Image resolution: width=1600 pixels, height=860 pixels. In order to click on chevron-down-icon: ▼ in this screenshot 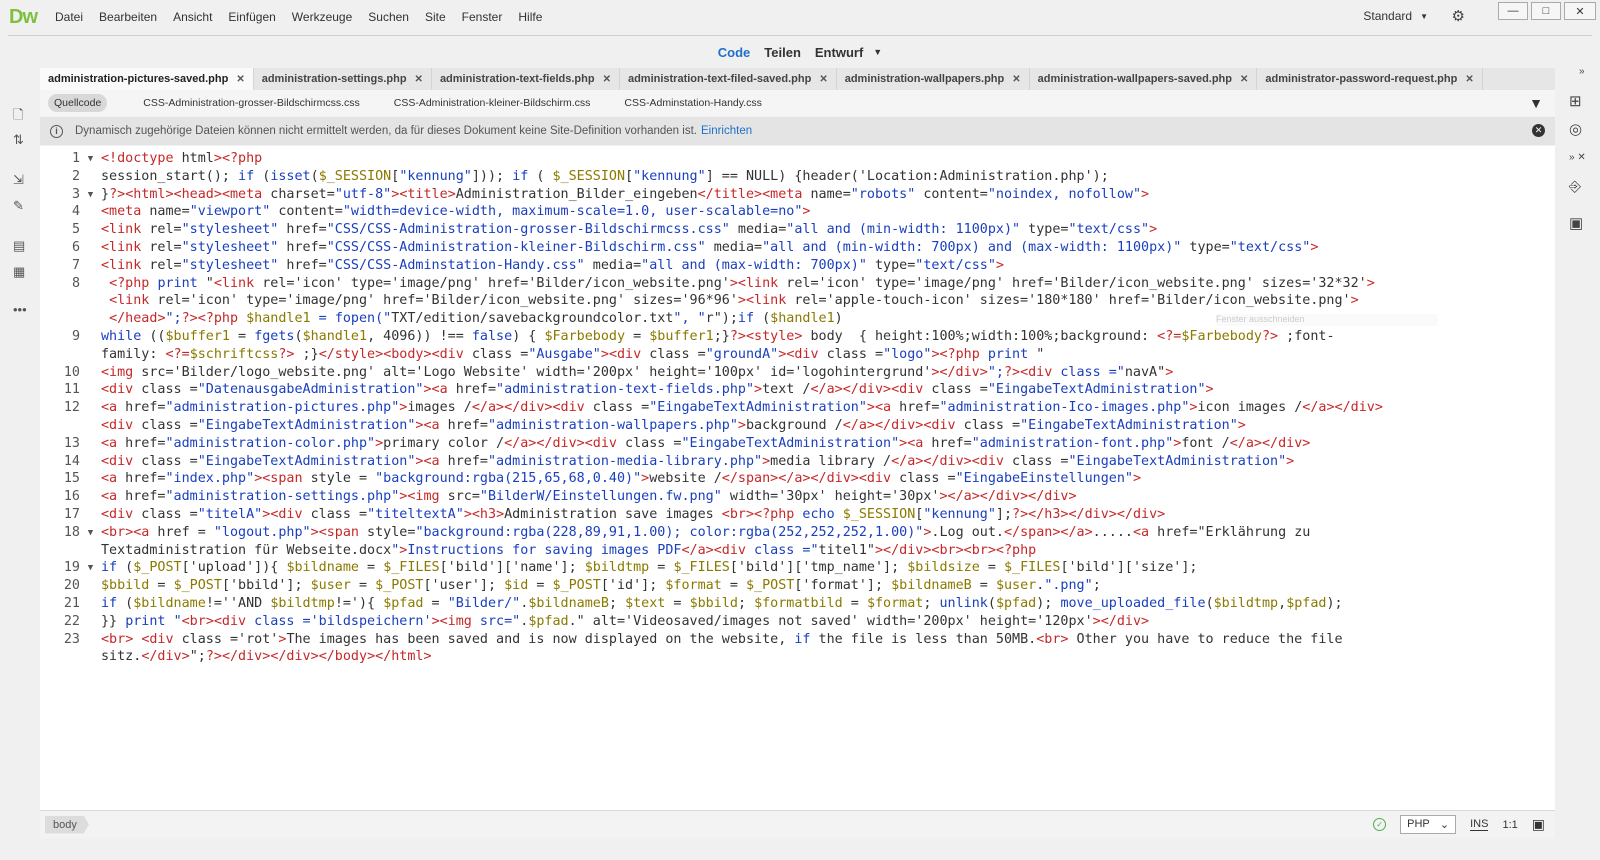, I will do `click(877, 52)`.